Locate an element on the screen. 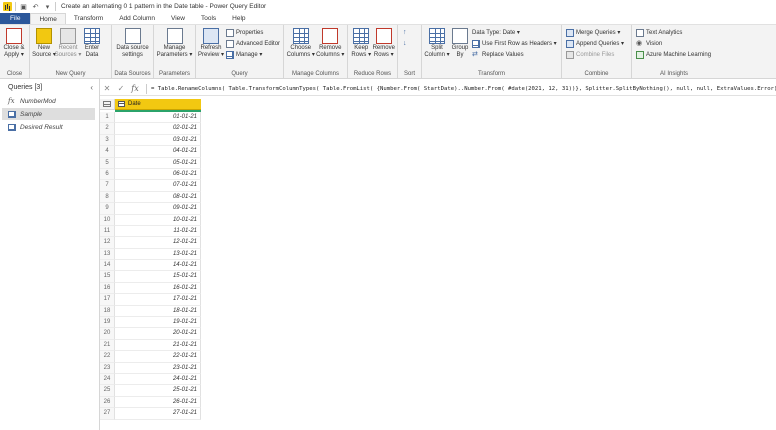 This screenshot has height=430, width=776. tab-home: Home is located at coordinates (48, 18).